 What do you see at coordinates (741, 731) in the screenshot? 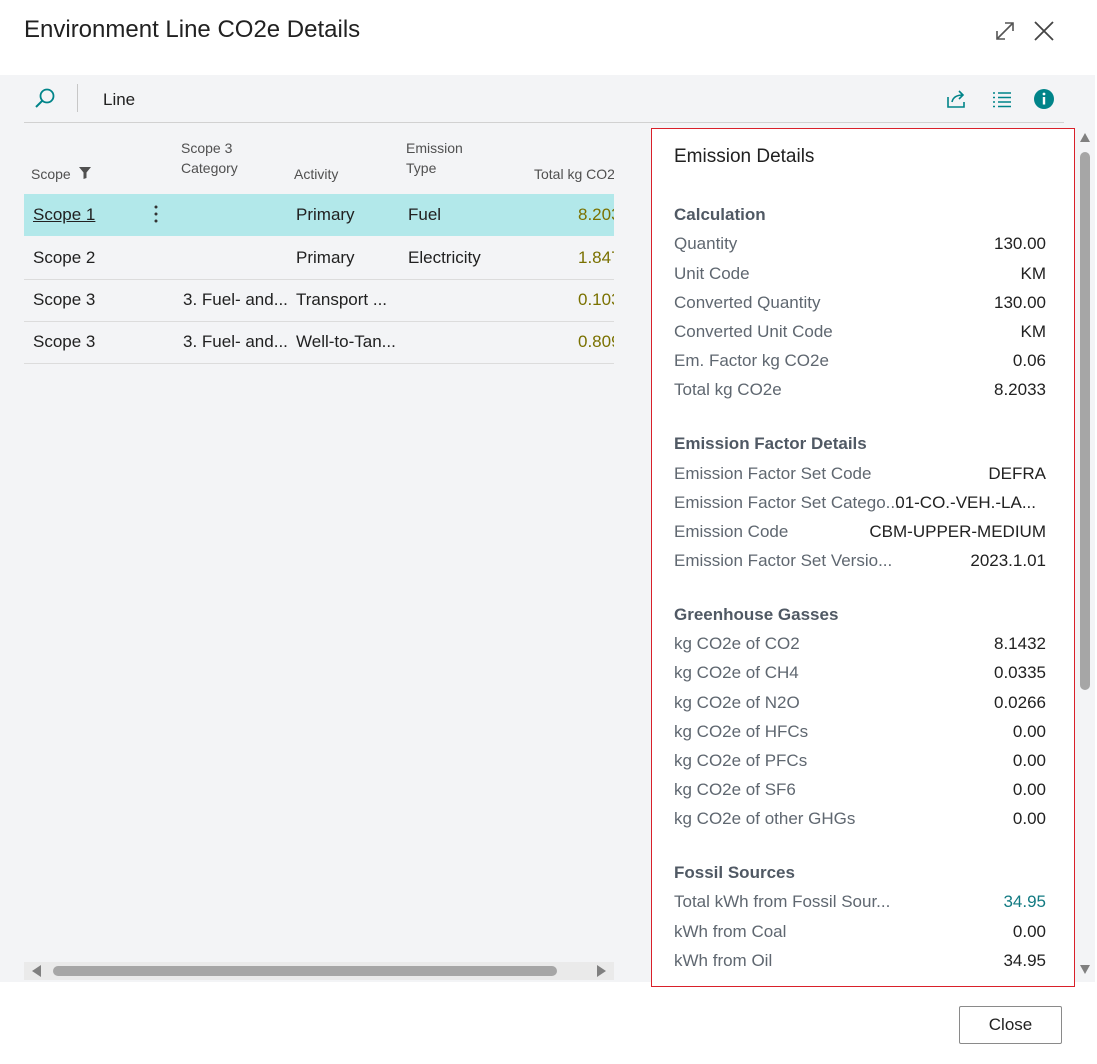
I see `field-label: kg CO2e of HFCs` at bounding box center [741, 731].